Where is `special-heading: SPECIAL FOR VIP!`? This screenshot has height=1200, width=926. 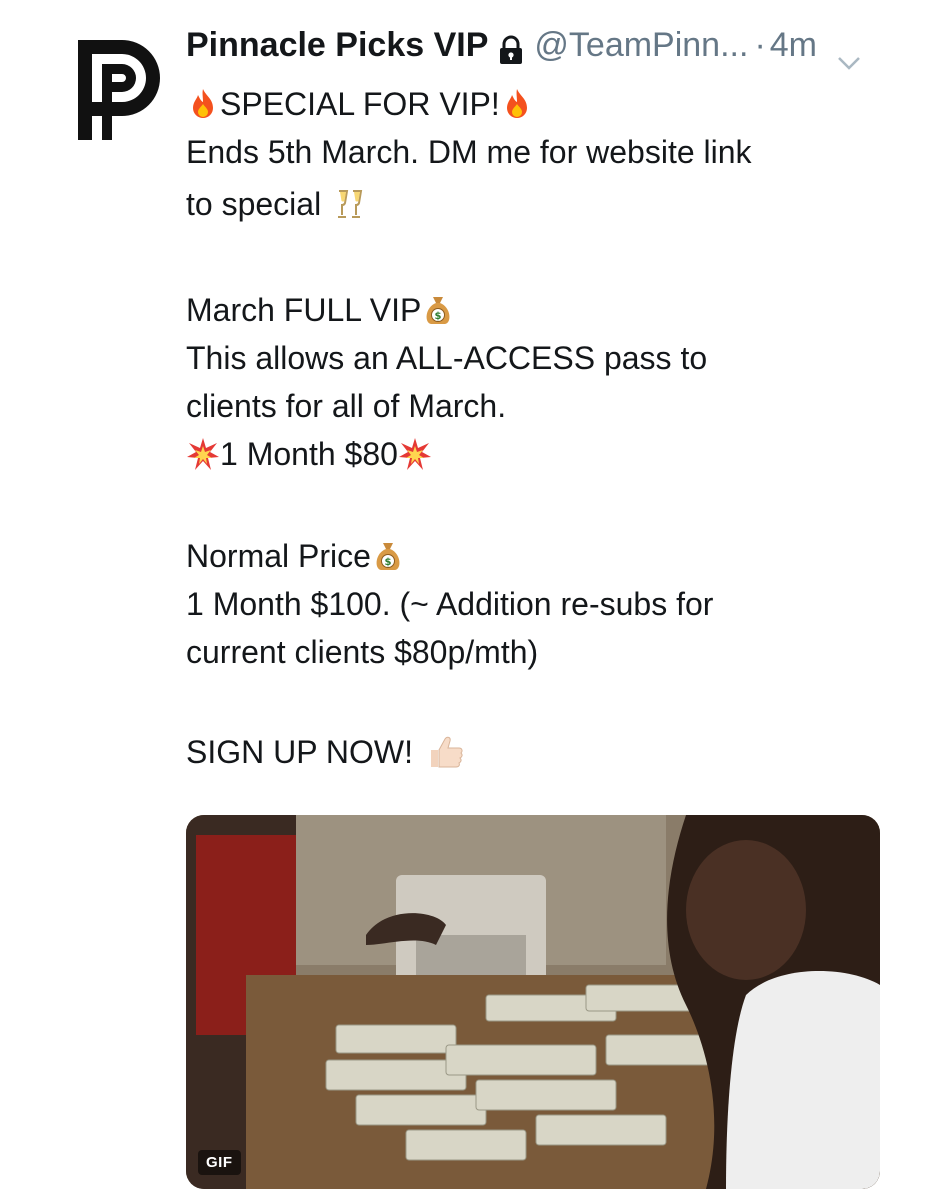
special-heading: SPECIAL FOR VIP! is located at coordinates (360, 104).